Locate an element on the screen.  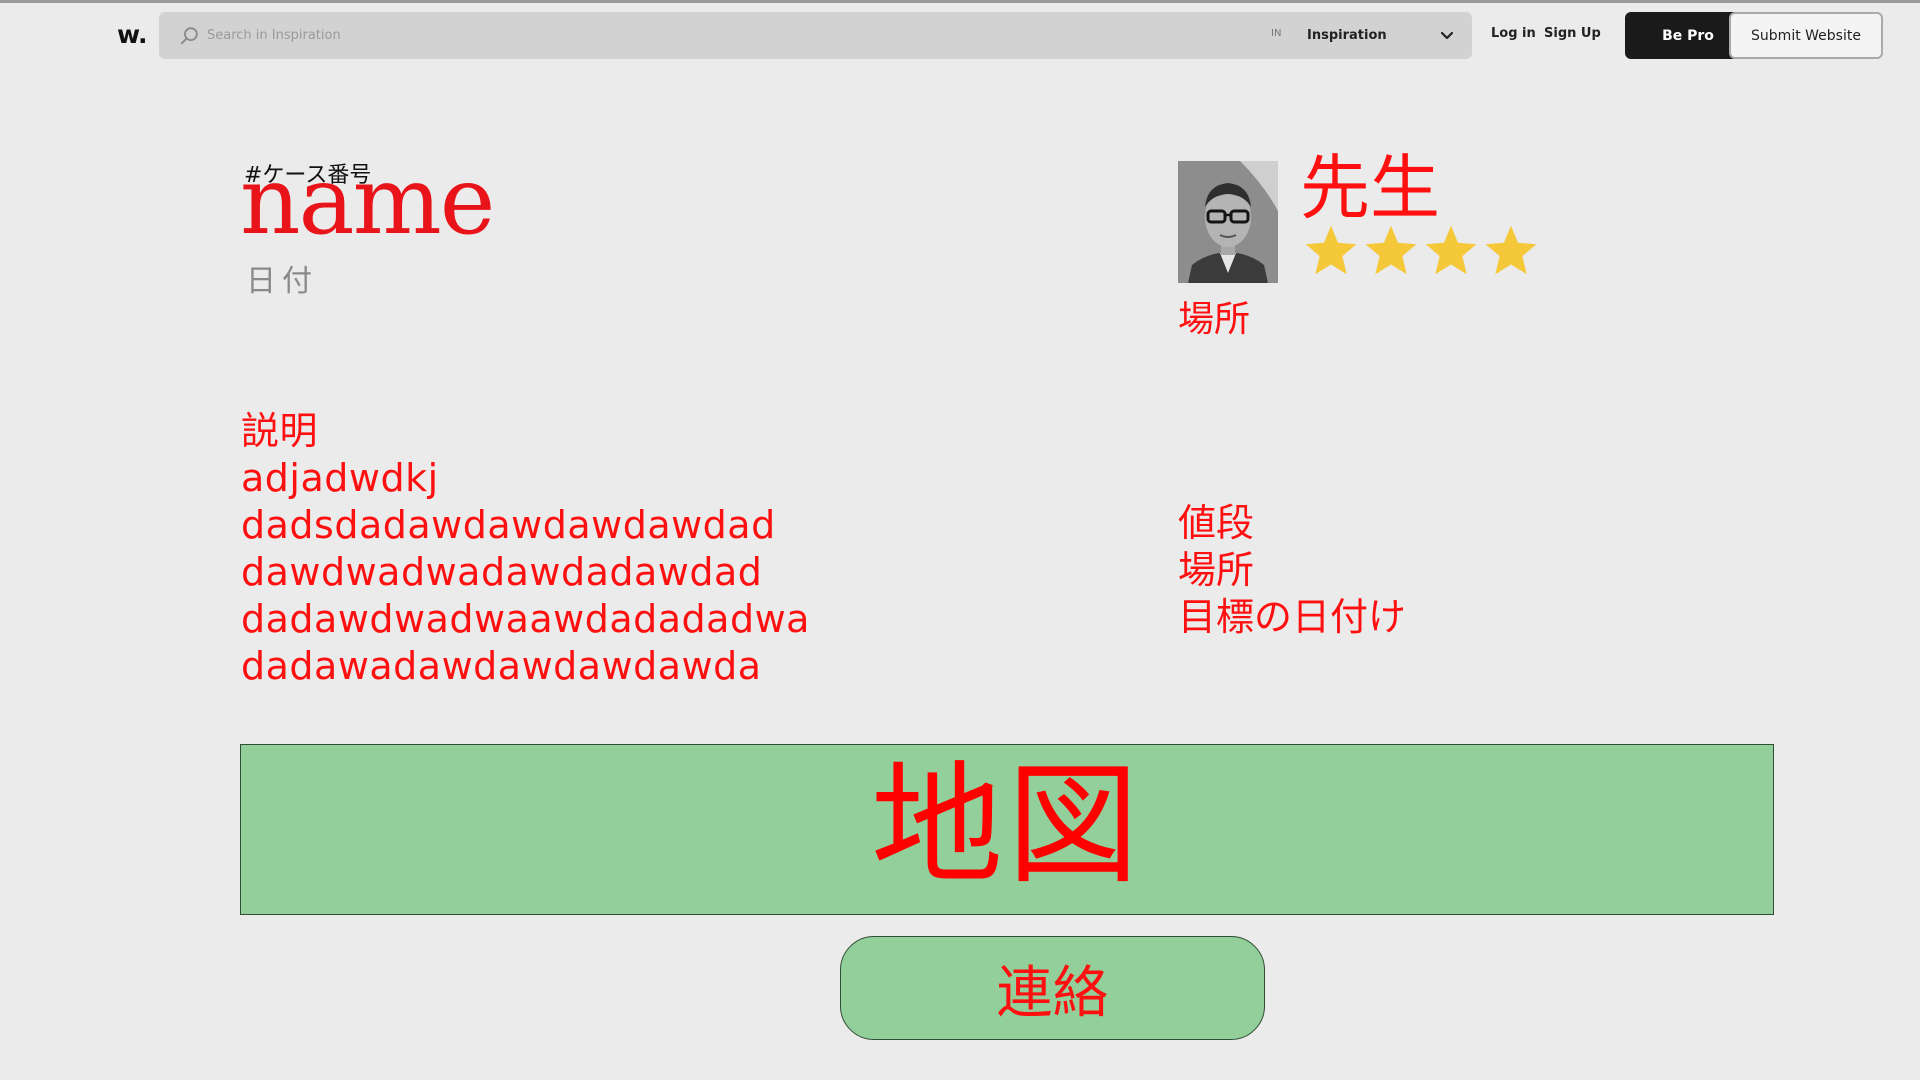
chevron-down-icon is located at coordinates (1447, 35).